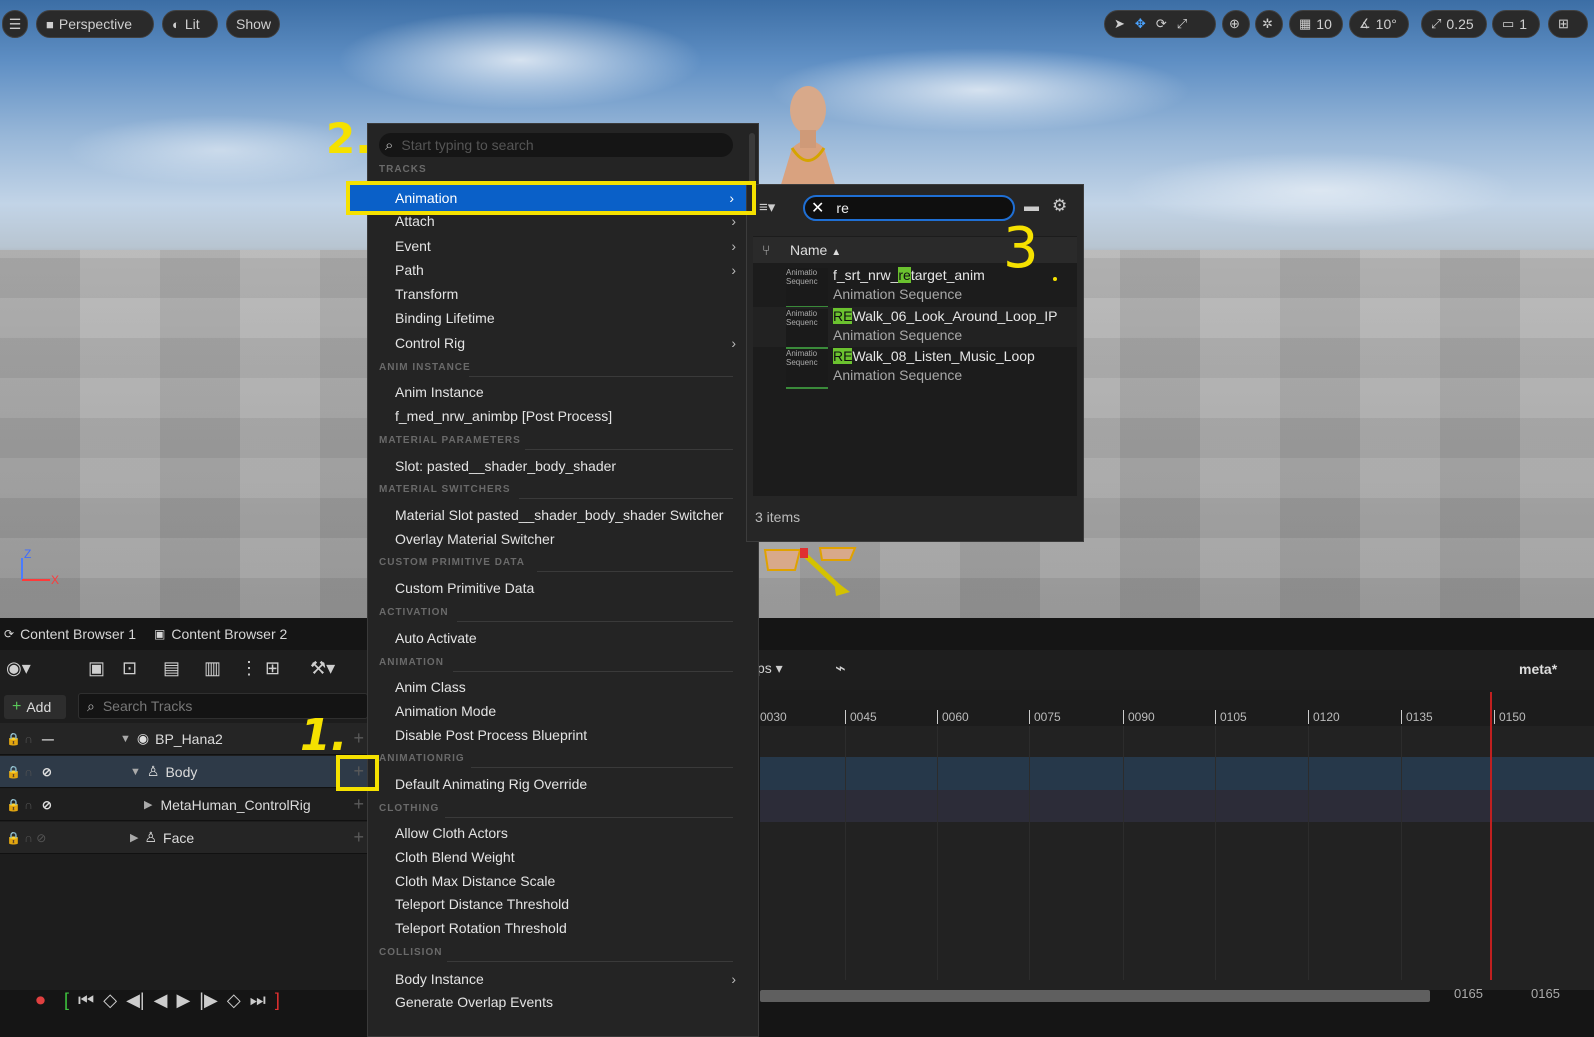 The height and width of the screenshot is (1037, 1594). I want to click on viewport-options-button: ⊞, so click(1568, 24).